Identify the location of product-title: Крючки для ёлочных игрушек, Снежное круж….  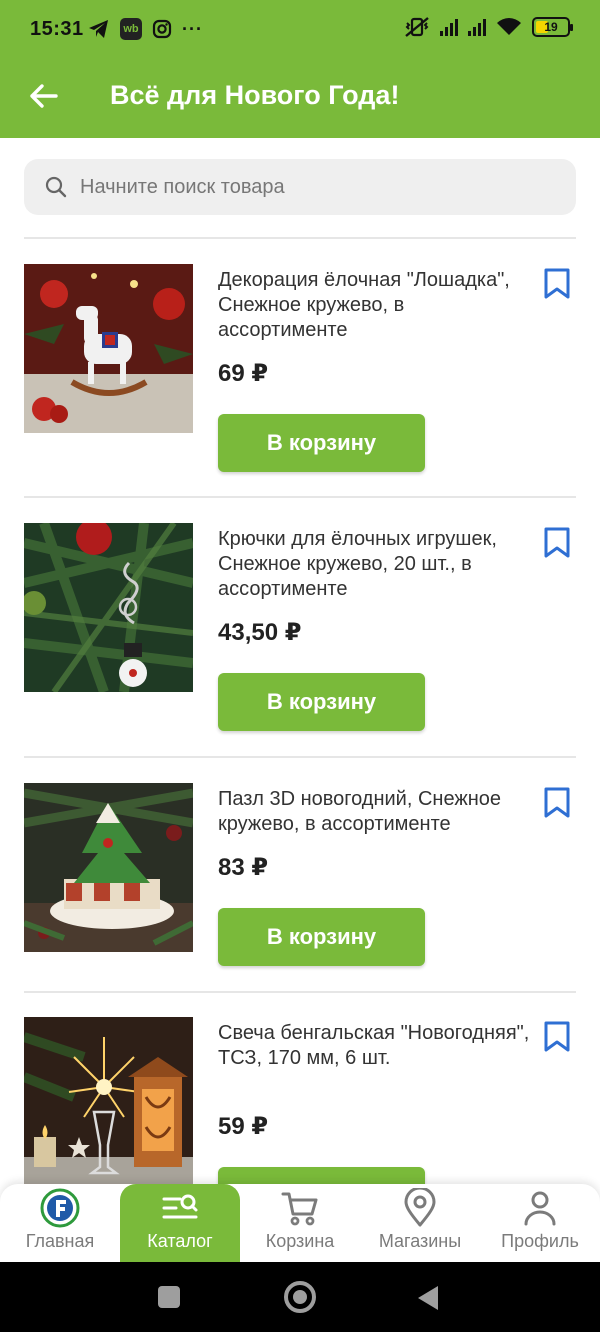
(377, 564).